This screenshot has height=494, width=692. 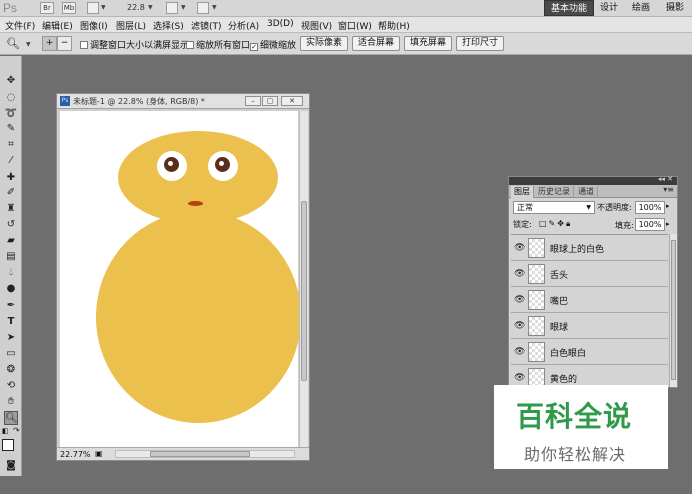 What do you see at coordinates (11, 306) in the screenshot?
I see `pen-tool-icon: ✒` at bounding box center [11, 306].